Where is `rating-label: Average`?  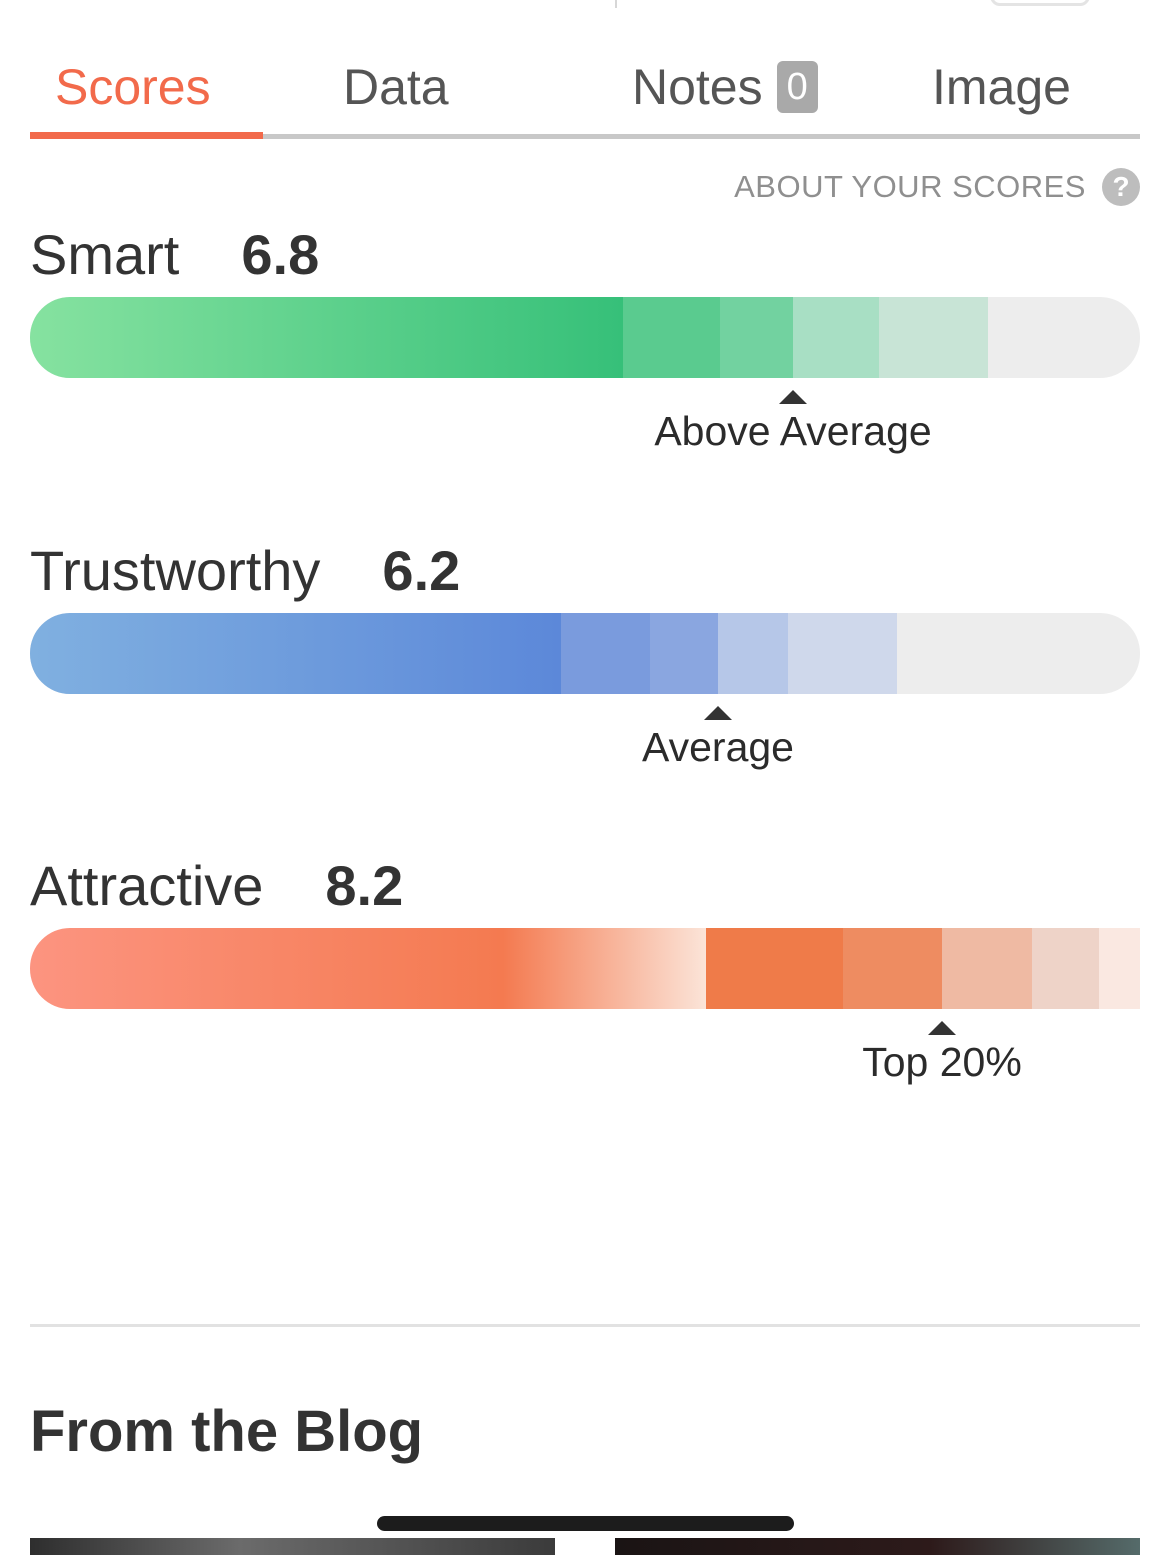
rating-label: Average is located at coordinates (718, 747).